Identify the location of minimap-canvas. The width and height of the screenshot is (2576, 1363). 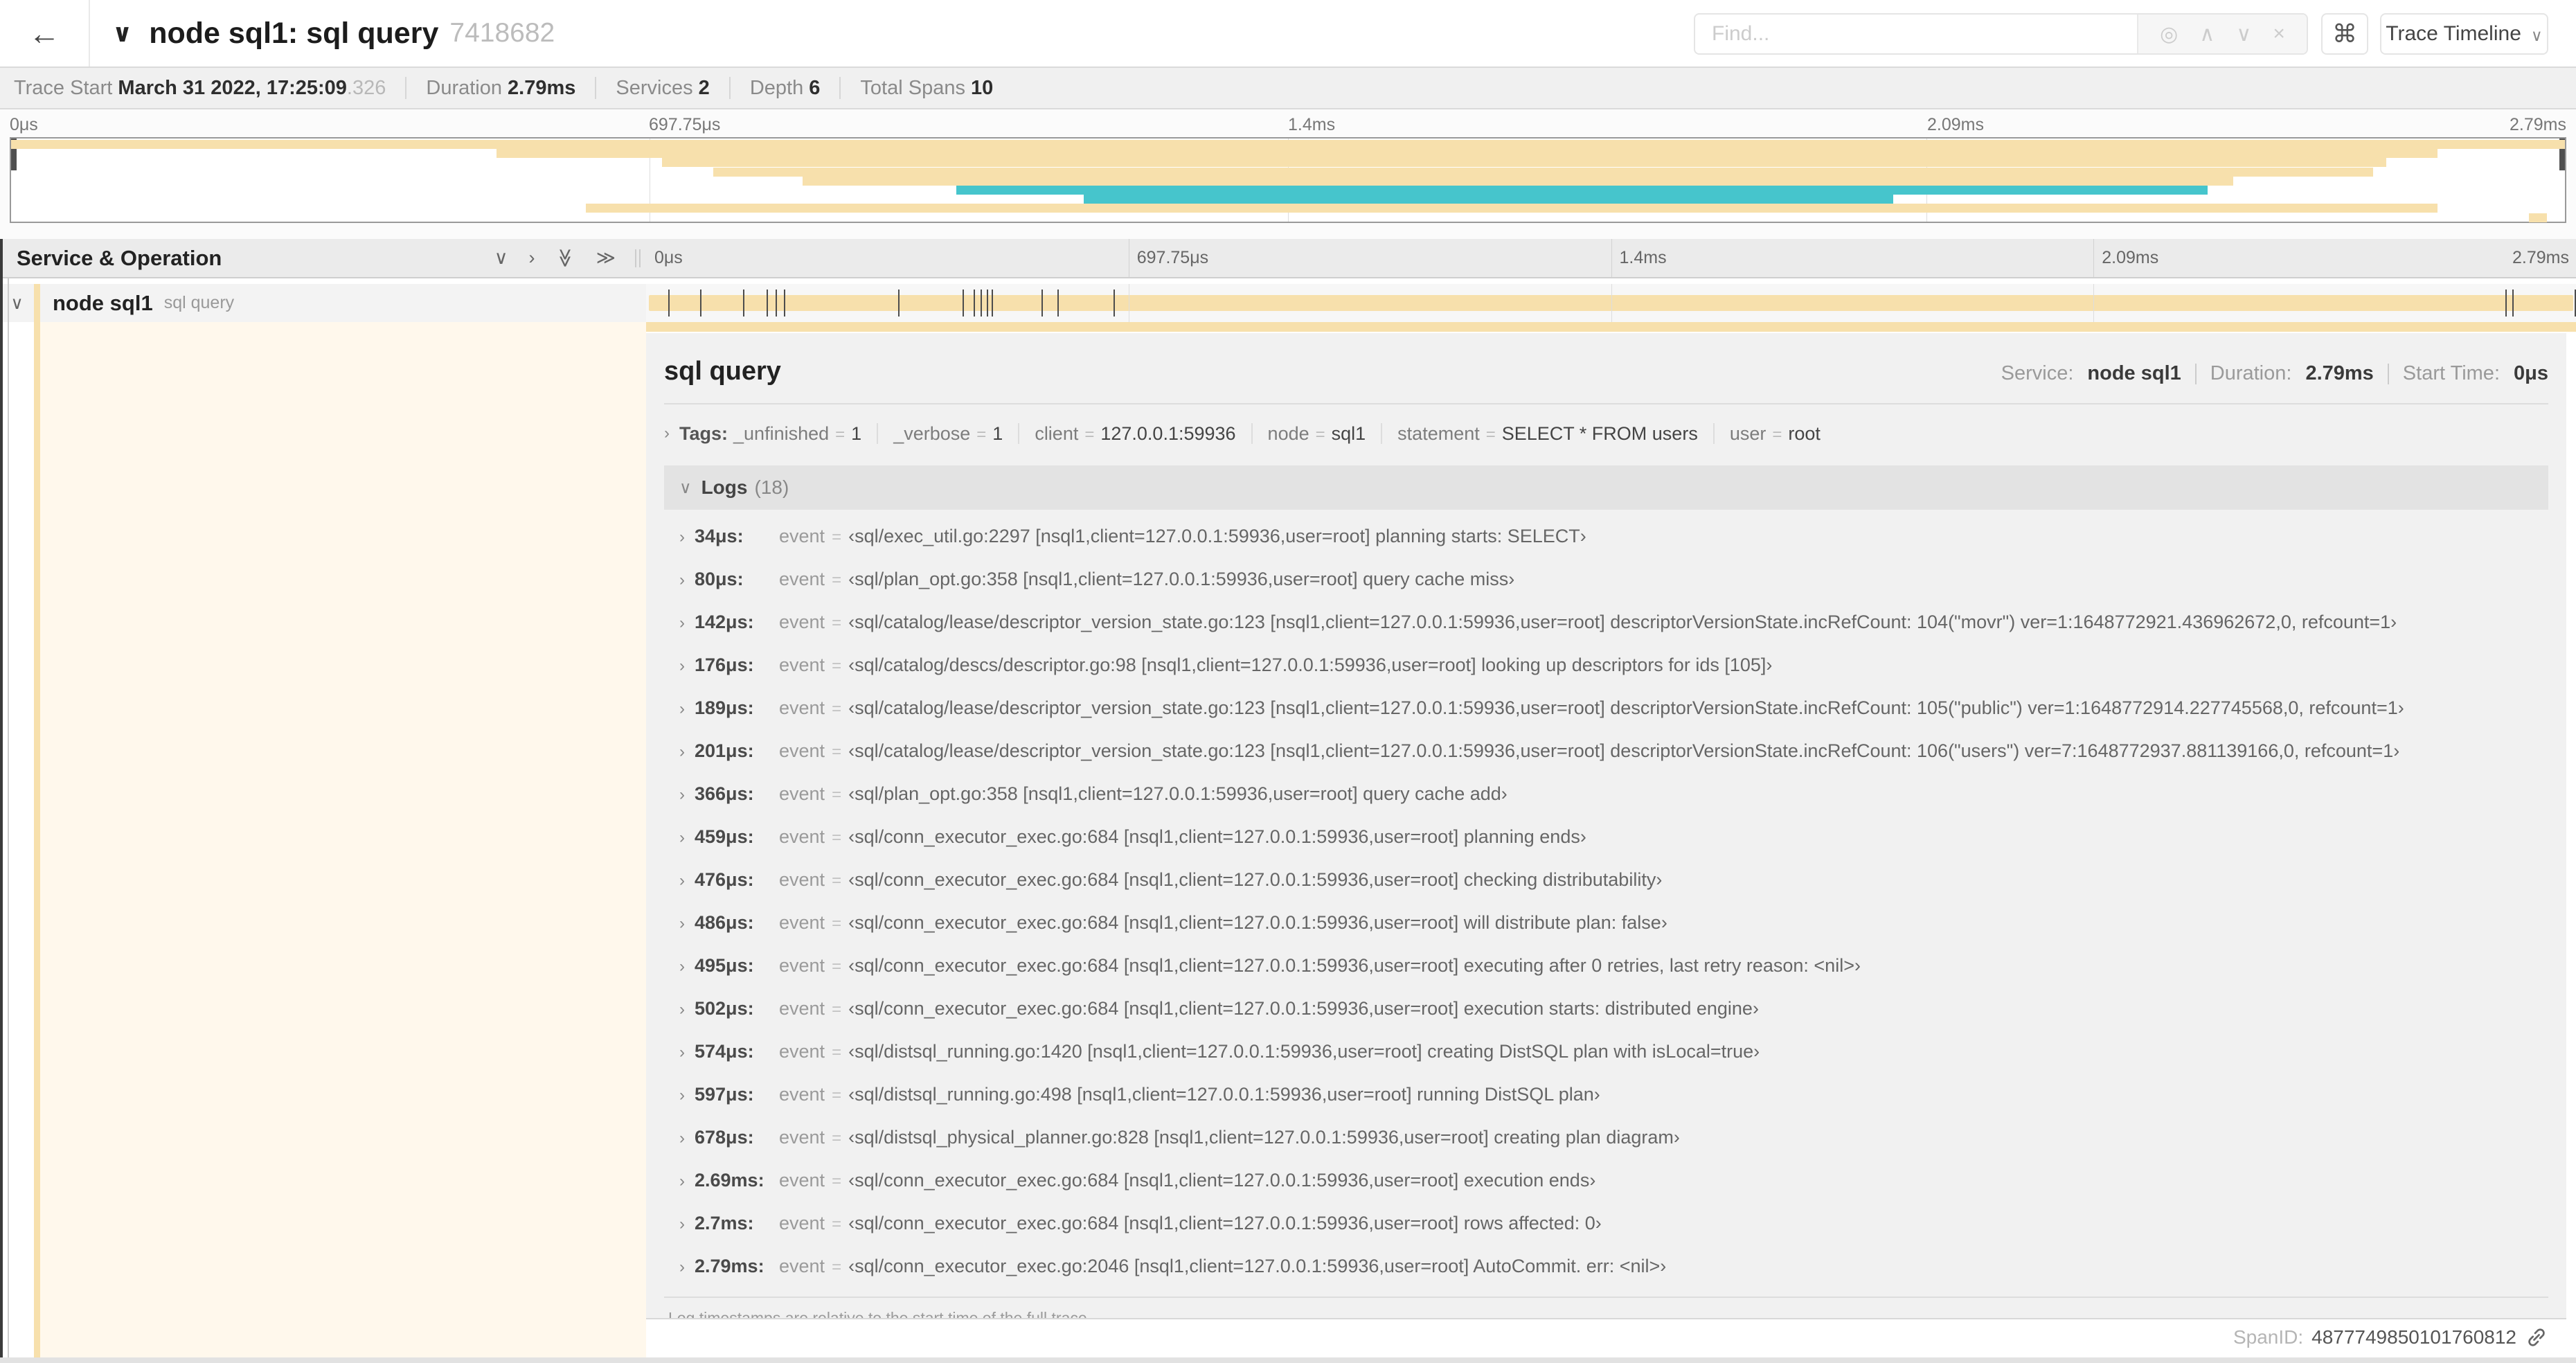
(1288, 180).